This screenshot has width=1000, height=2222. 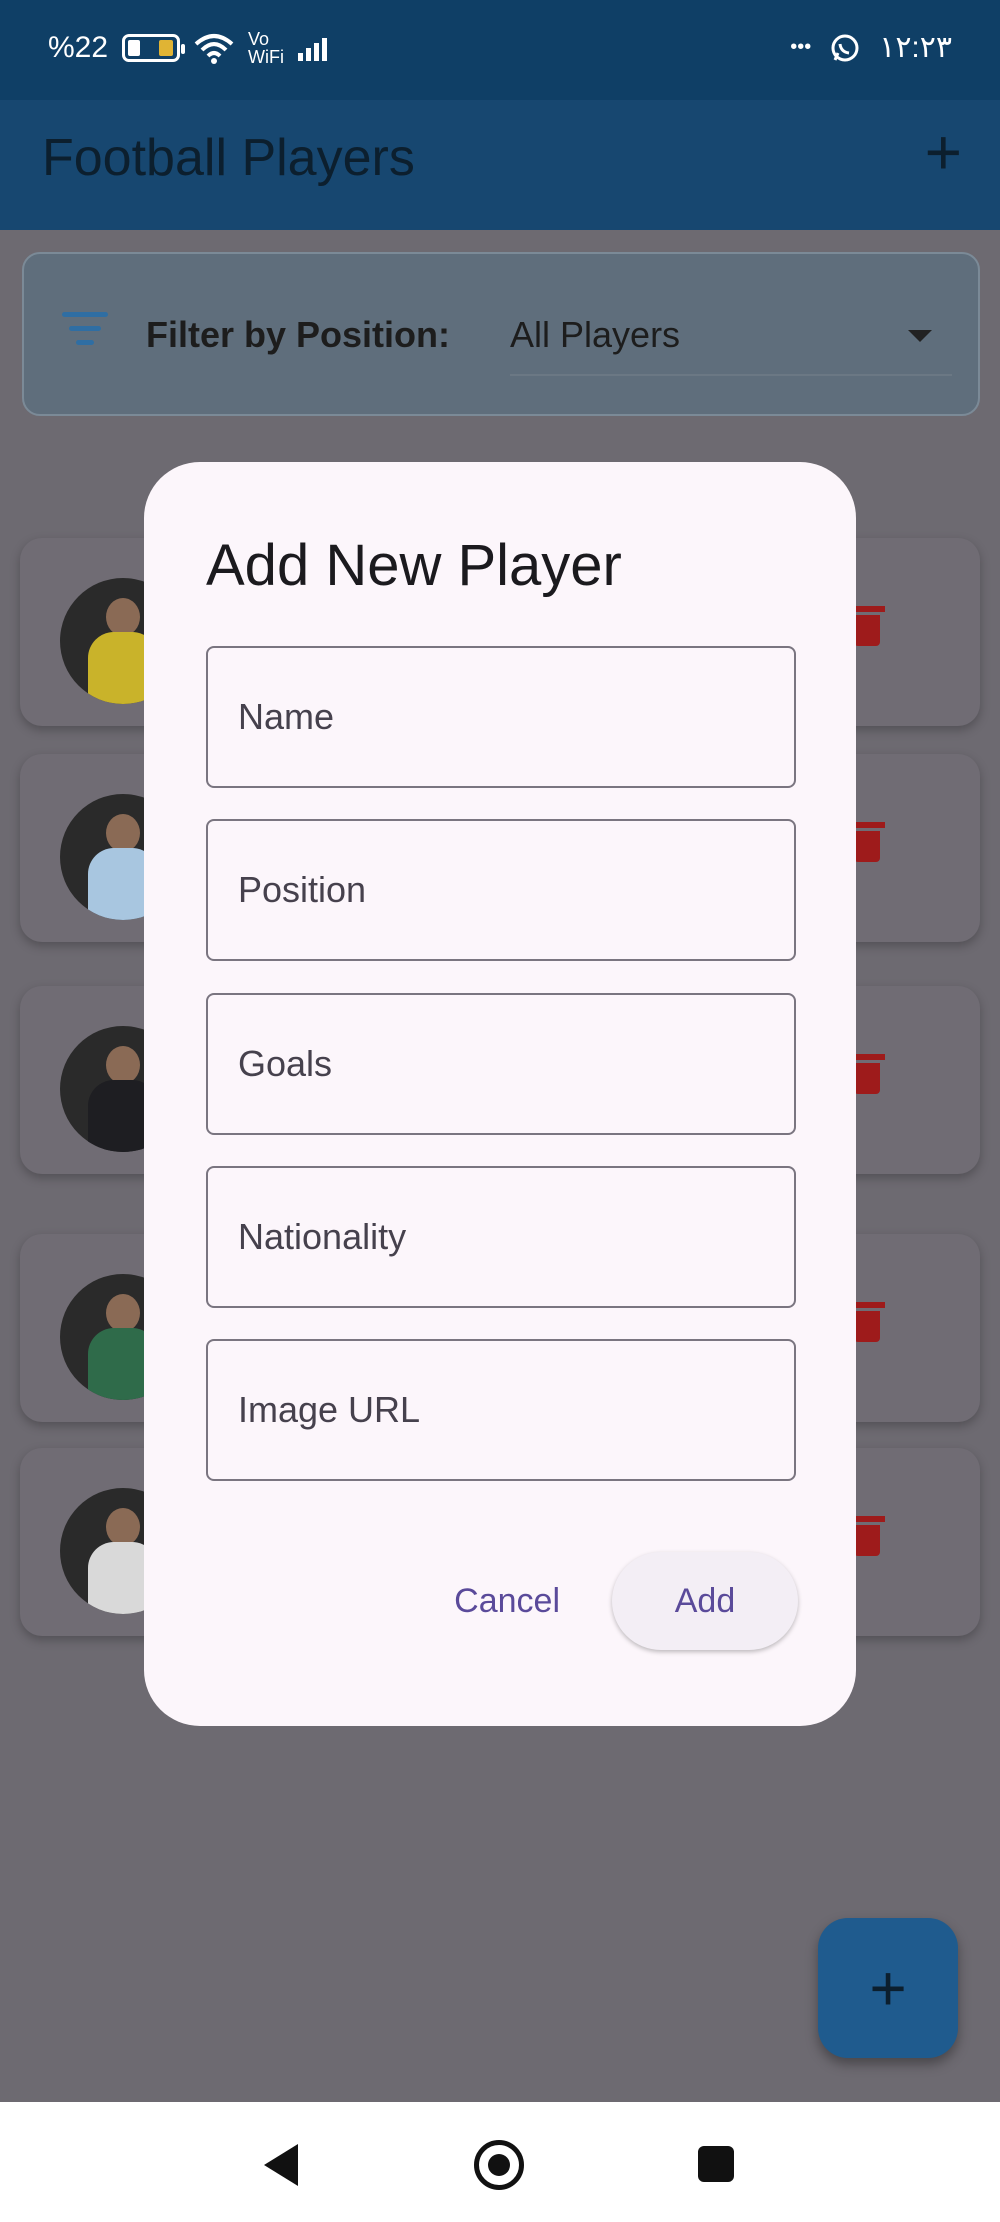 I want to click on dialog-actions: Cancel Add, so click(x=626, y=1601).